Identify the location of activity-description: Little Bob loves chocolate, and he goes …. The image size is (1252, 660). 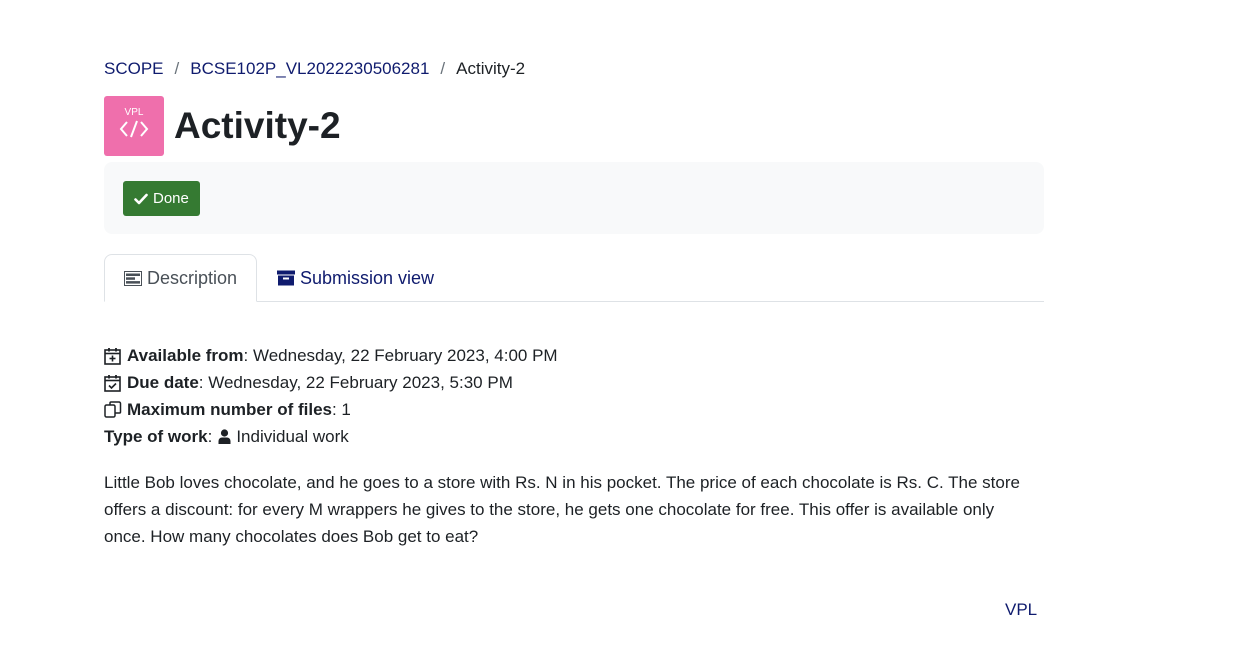
(562, 509).